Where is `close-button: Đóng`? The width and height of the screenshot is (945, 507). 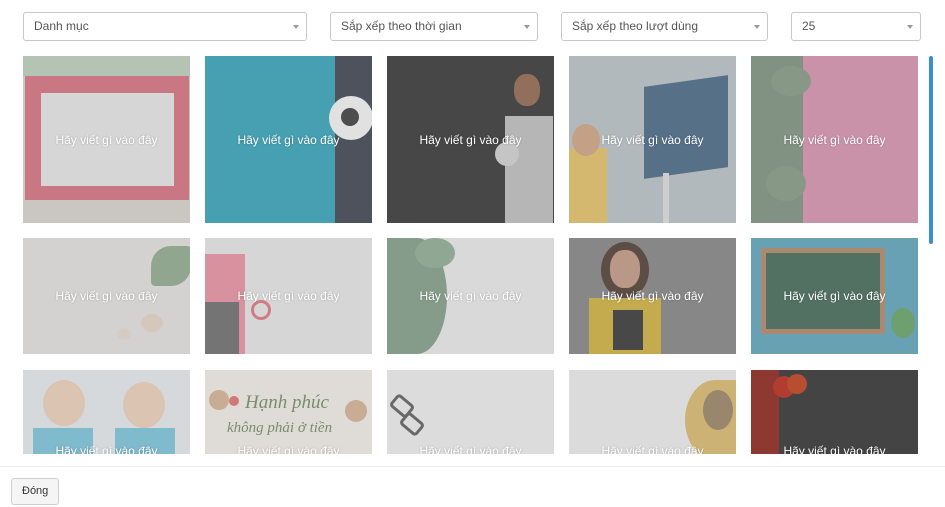 close-button: Đóng is located at coordinates (35, 491).